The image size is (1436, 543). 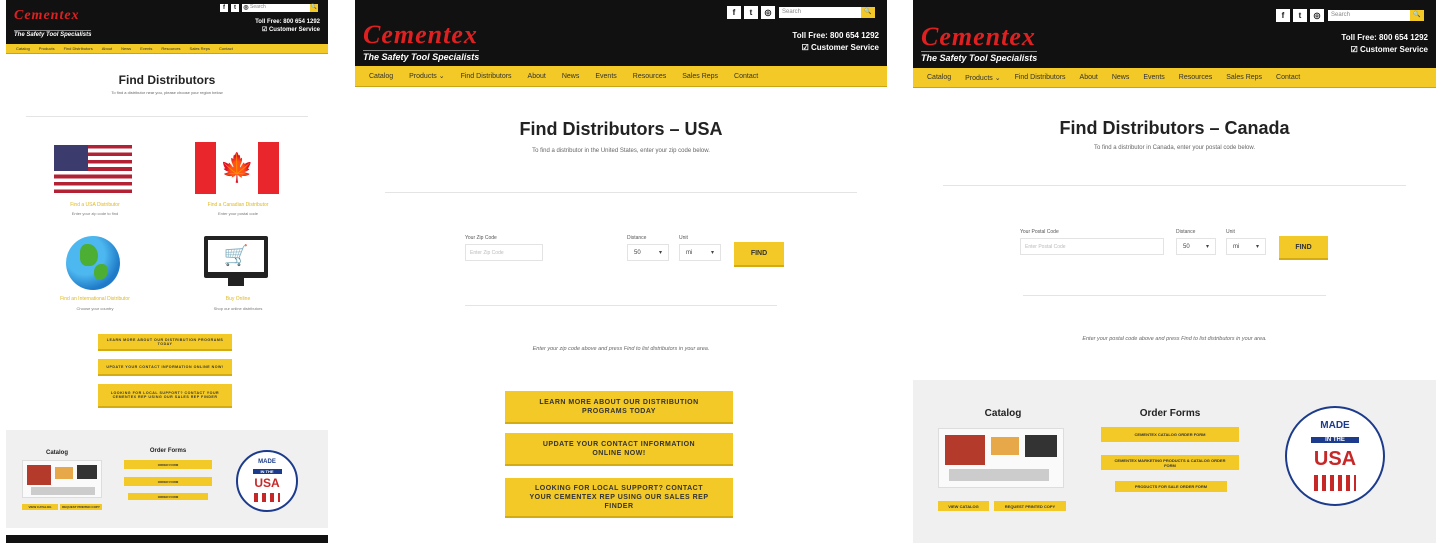 What do you see at coordinates (1186, 246) in the screenshot?
I see `distance-value: 50` at bounding box center [1186, 246].